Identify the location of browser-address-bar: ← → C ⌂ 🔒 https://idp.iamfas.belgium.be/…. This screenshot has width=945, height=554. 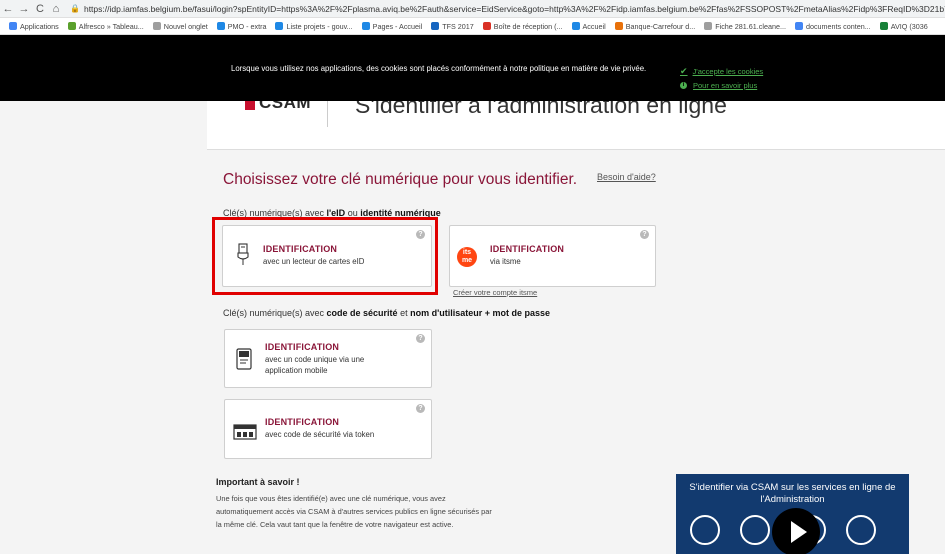
(472, 9).